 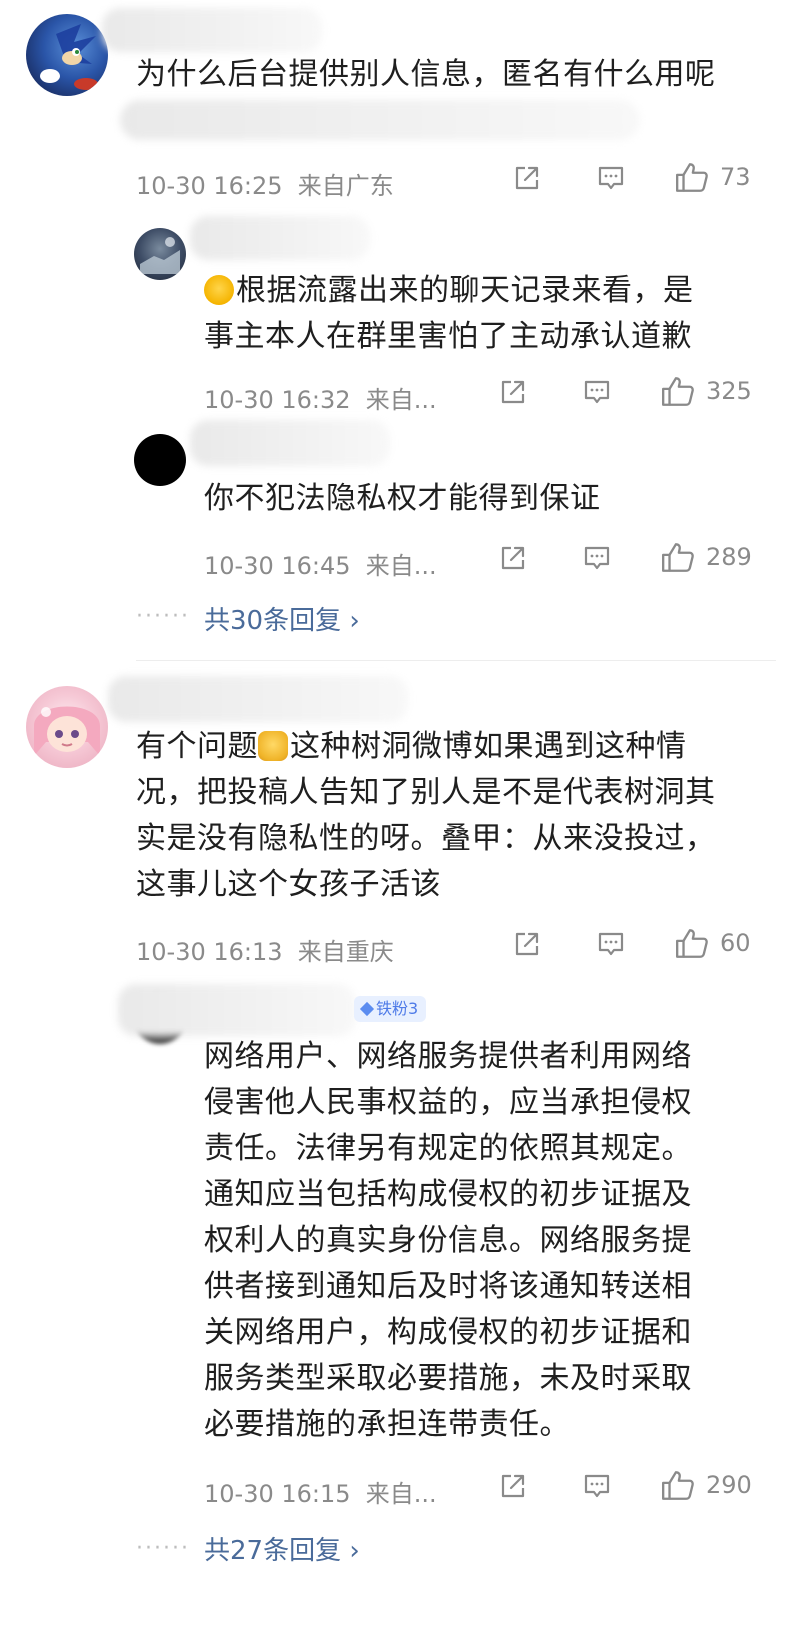 What do you see at coordinates (456, 660) in the screenshot?
I see `divider` at bounding box center [456, 660].